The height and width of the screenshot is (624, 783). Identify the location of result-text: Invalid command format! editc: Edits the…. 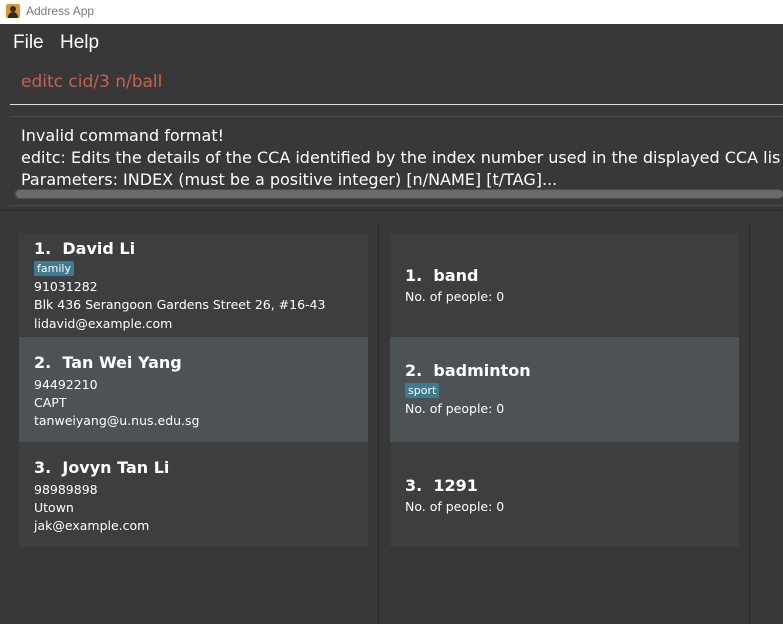
(401, 157).